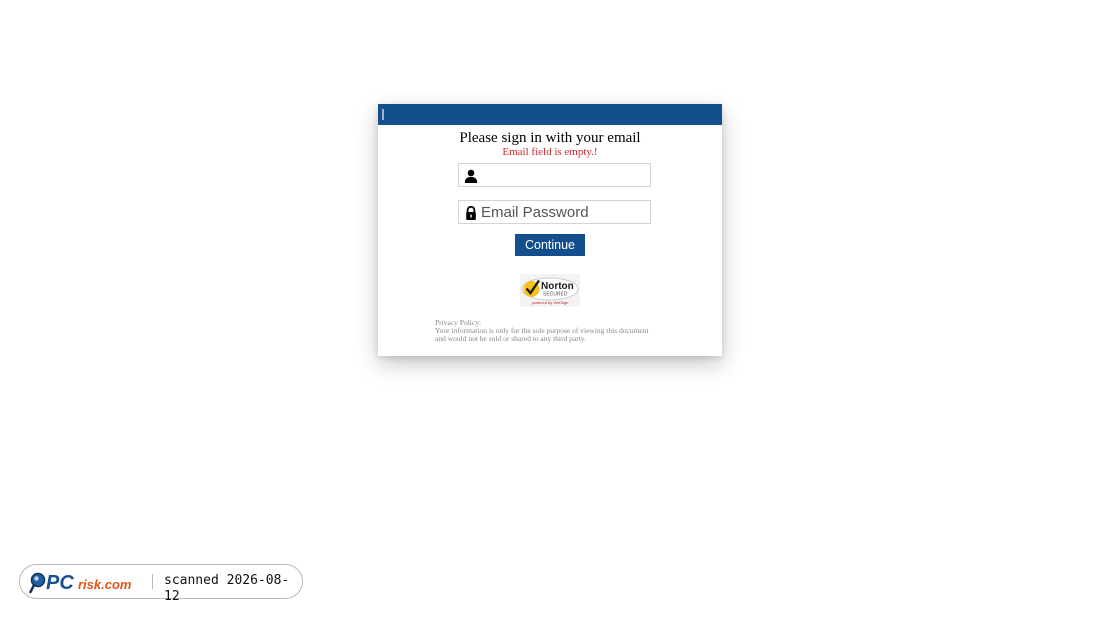 The image size is (1100, 619). I want to click on pcrisk-logo: PC risk.com, so click(88, 584).